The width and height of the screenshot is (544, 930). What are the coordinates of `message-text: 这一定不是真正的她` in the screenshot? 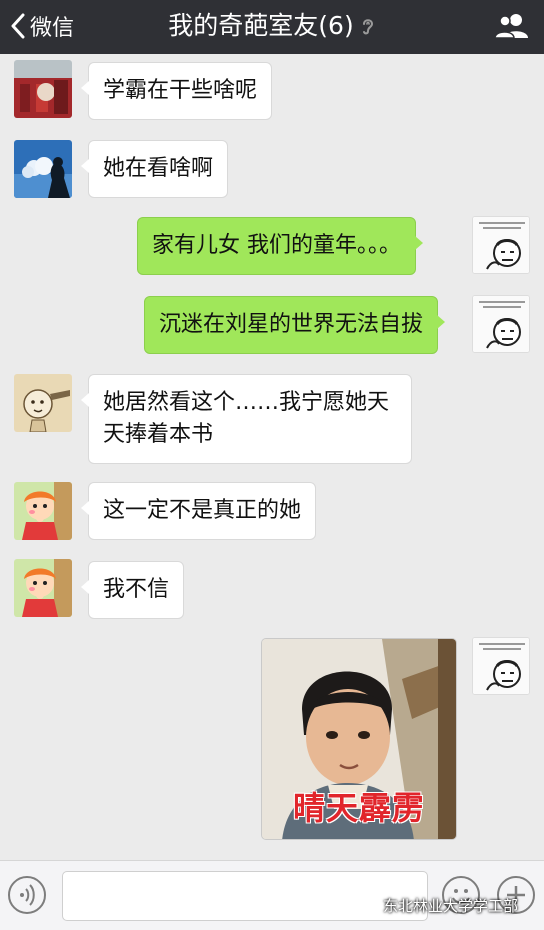 It's located at (202, 510).